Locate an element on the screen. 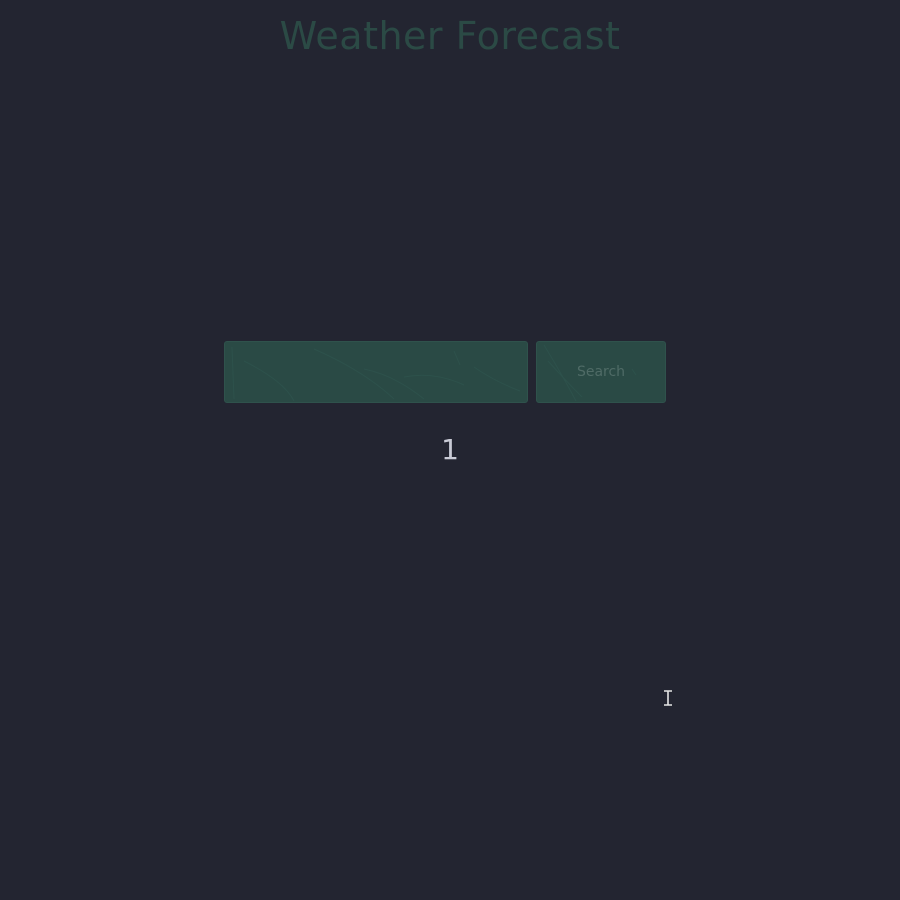  page-number: 1 is located at coordinates (450, 449).